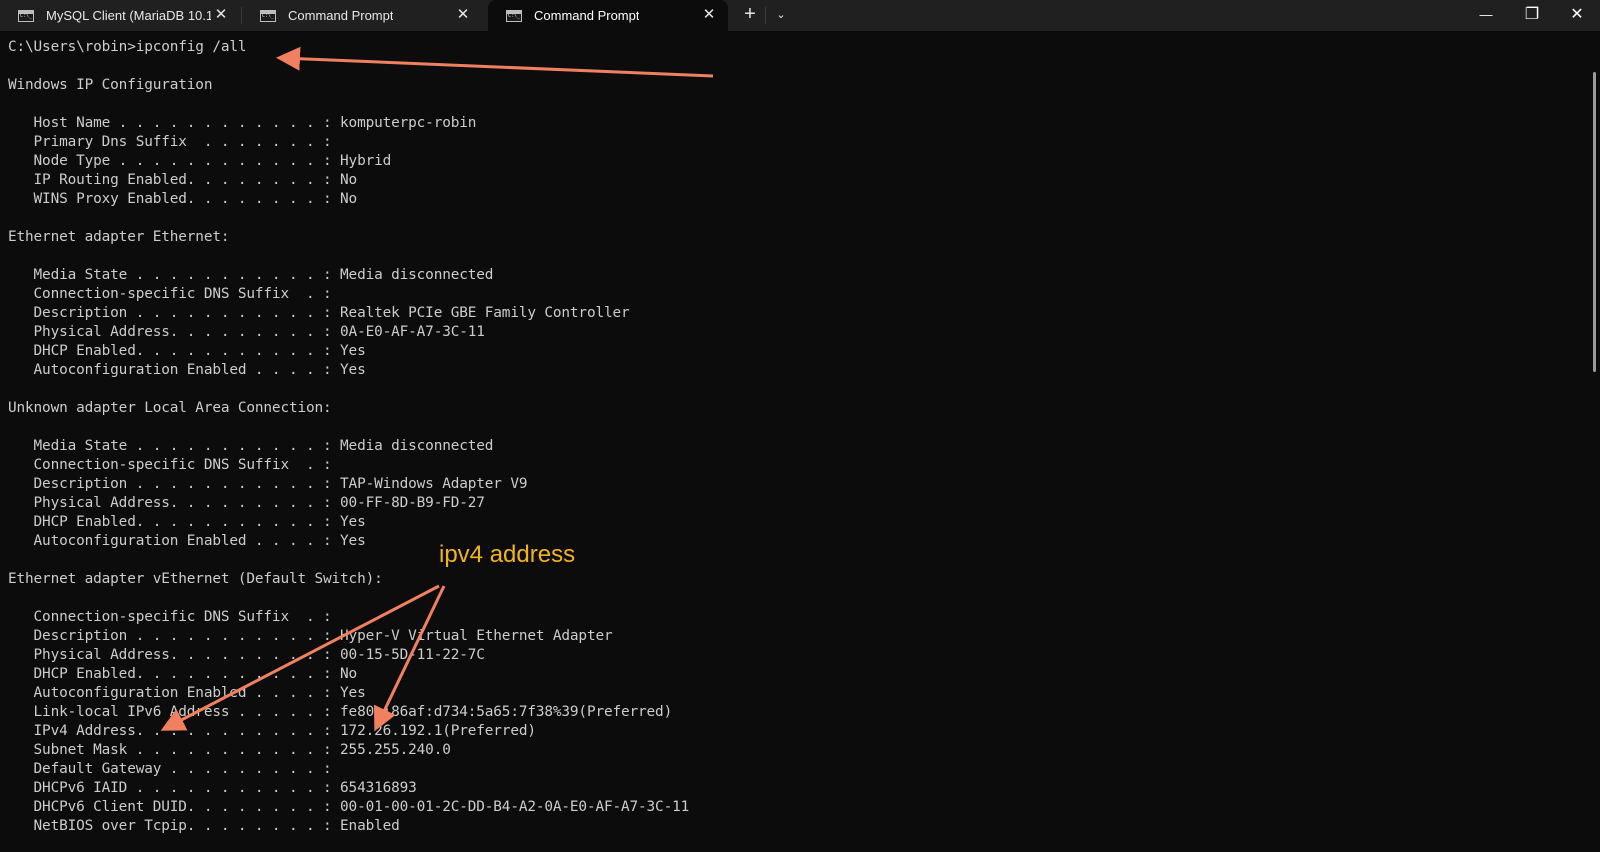  Describe the element at coordinates (170, 408) in the screenshot. I see `terminal-line: Unknown adapter Local Area Connection:` at that location.